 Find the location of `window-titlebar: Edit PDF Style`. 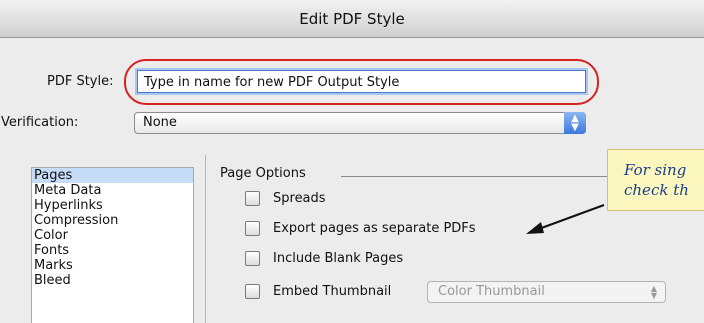

window-titlebar: Edit PDF Style is located at coordinates (352, 19).